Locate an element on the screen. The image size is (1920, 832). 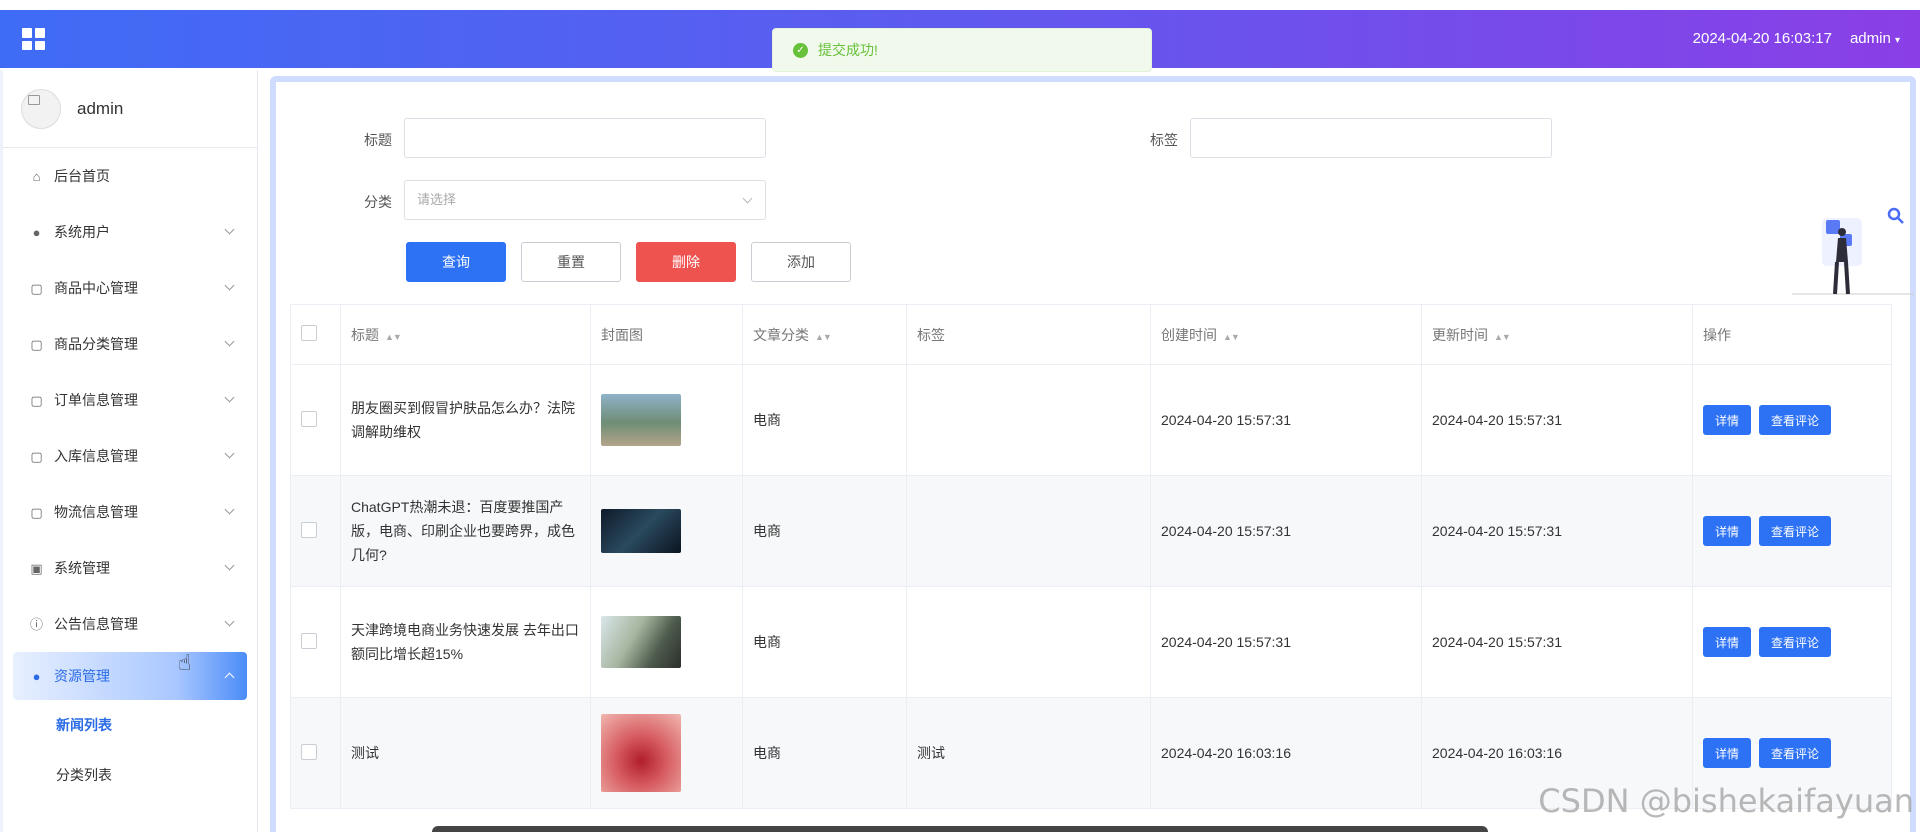
sidebar-subitem-news-list: 新闻列表 is located at coordinates (130, 725).